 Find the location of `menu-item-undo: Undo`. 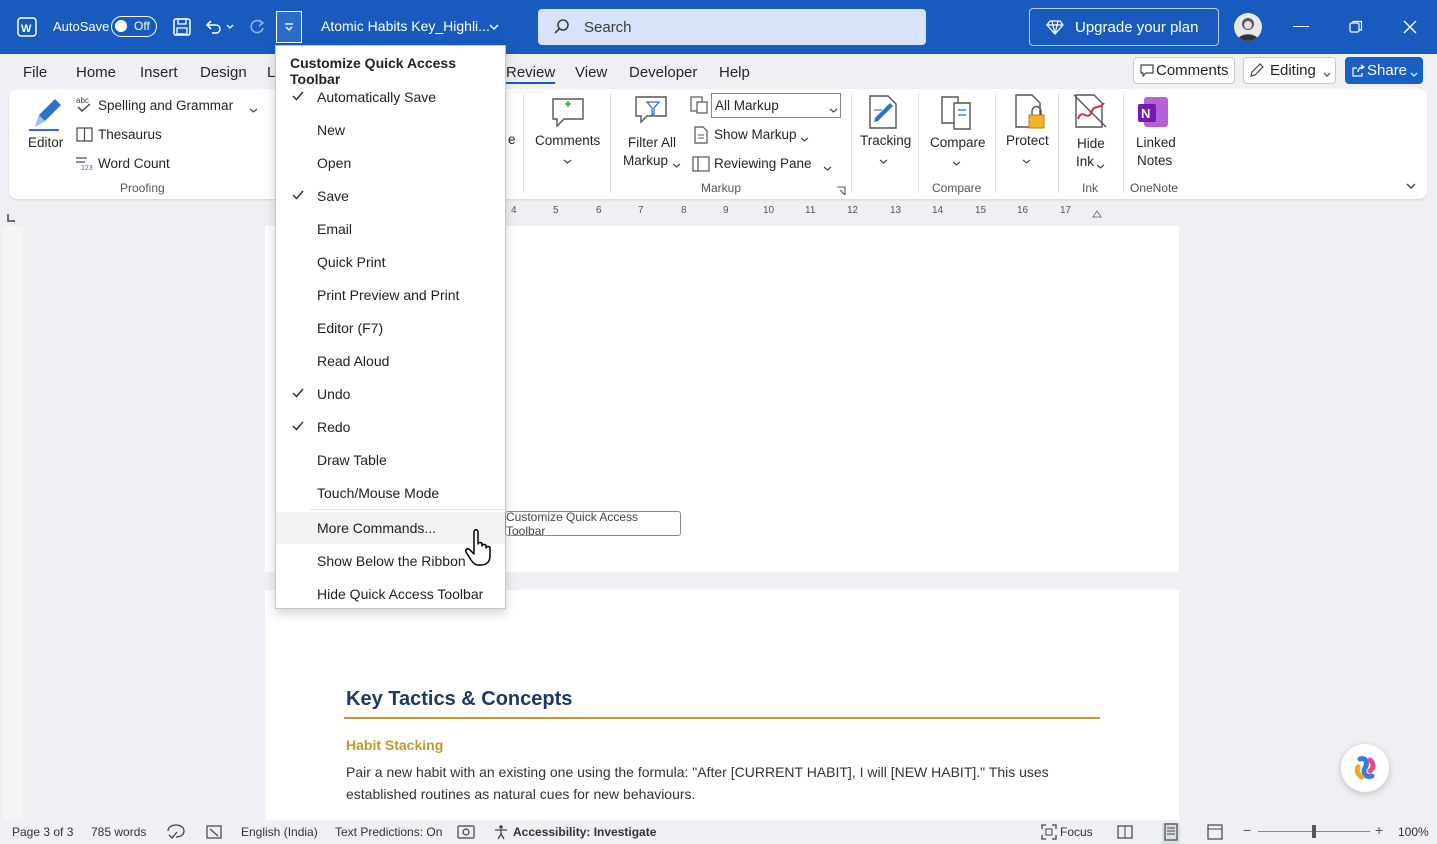

menu-item-undo: Undo is located at coordinates (390, 394).